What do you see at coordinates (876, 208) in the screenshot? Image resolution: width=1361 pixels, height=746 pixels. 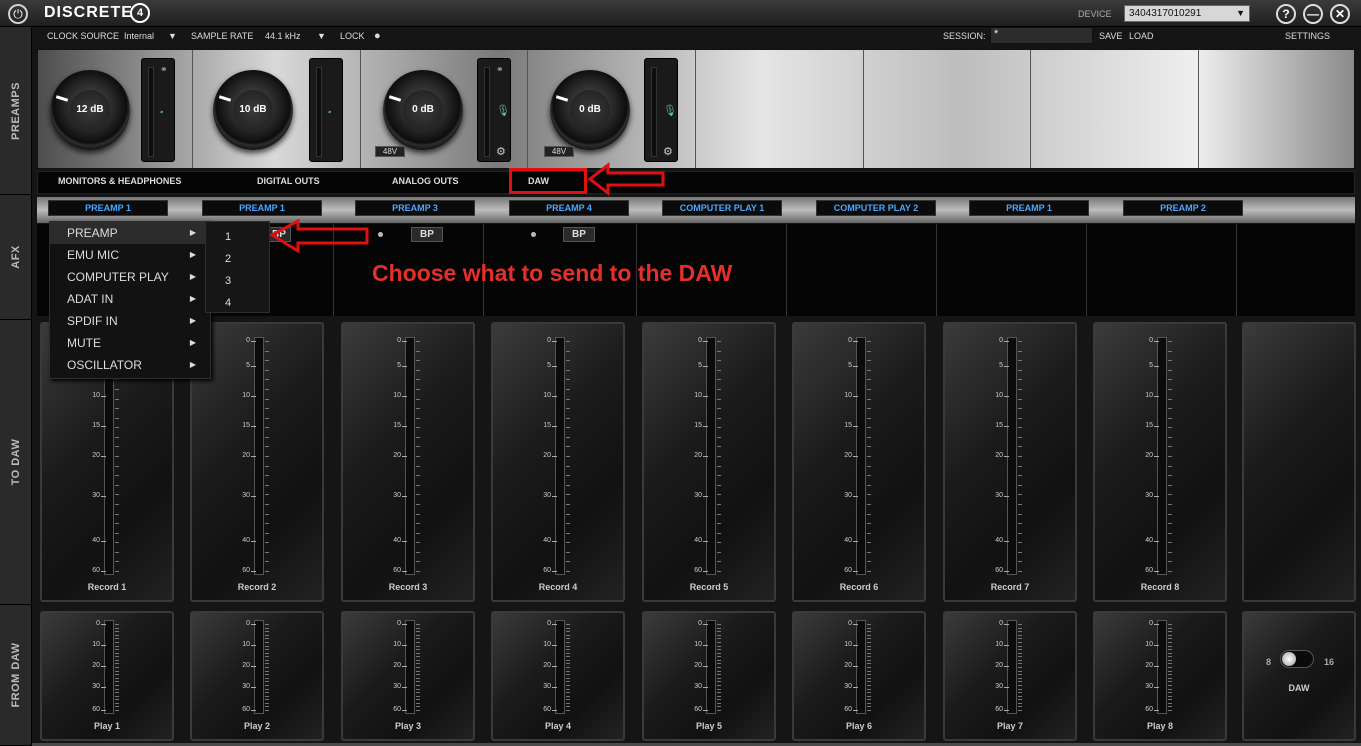 I see `source-select-6: COMPUTER PLAY 2` at bounding box center [876, 208].